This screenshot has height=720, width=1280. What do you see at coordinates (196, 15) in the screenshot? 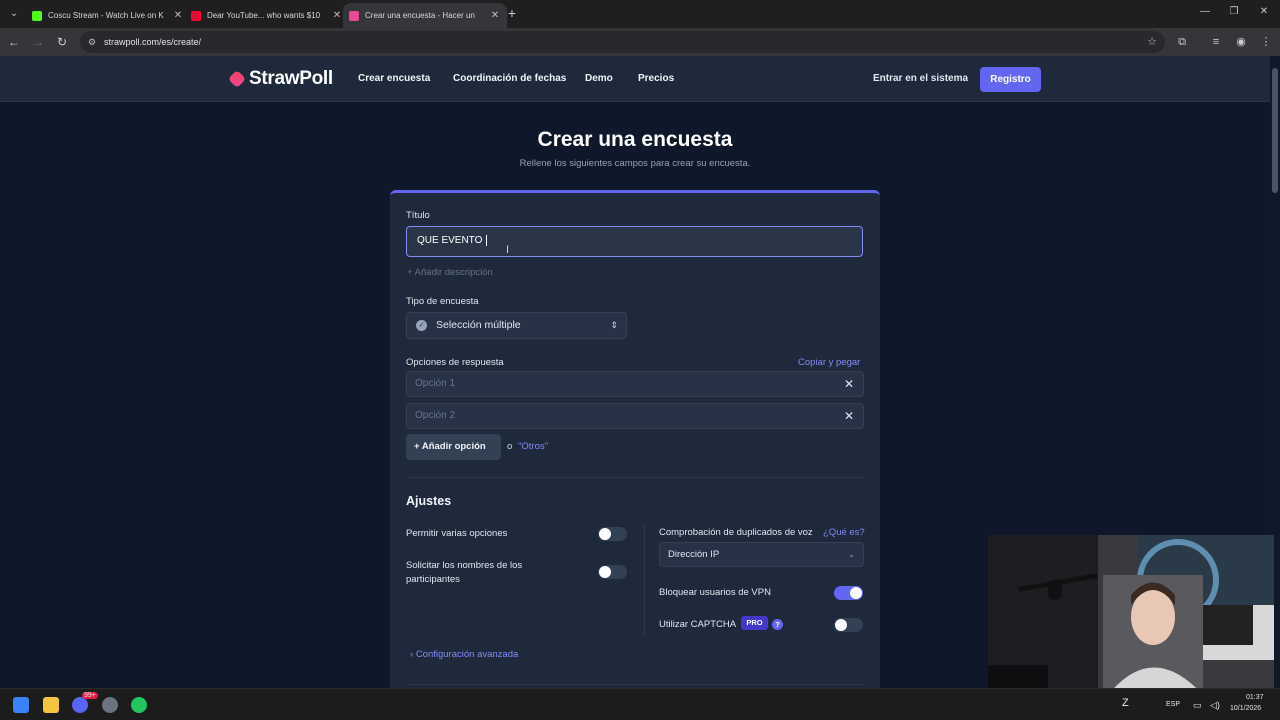
I see `youtube-icon` at bounding box center [196, 15].